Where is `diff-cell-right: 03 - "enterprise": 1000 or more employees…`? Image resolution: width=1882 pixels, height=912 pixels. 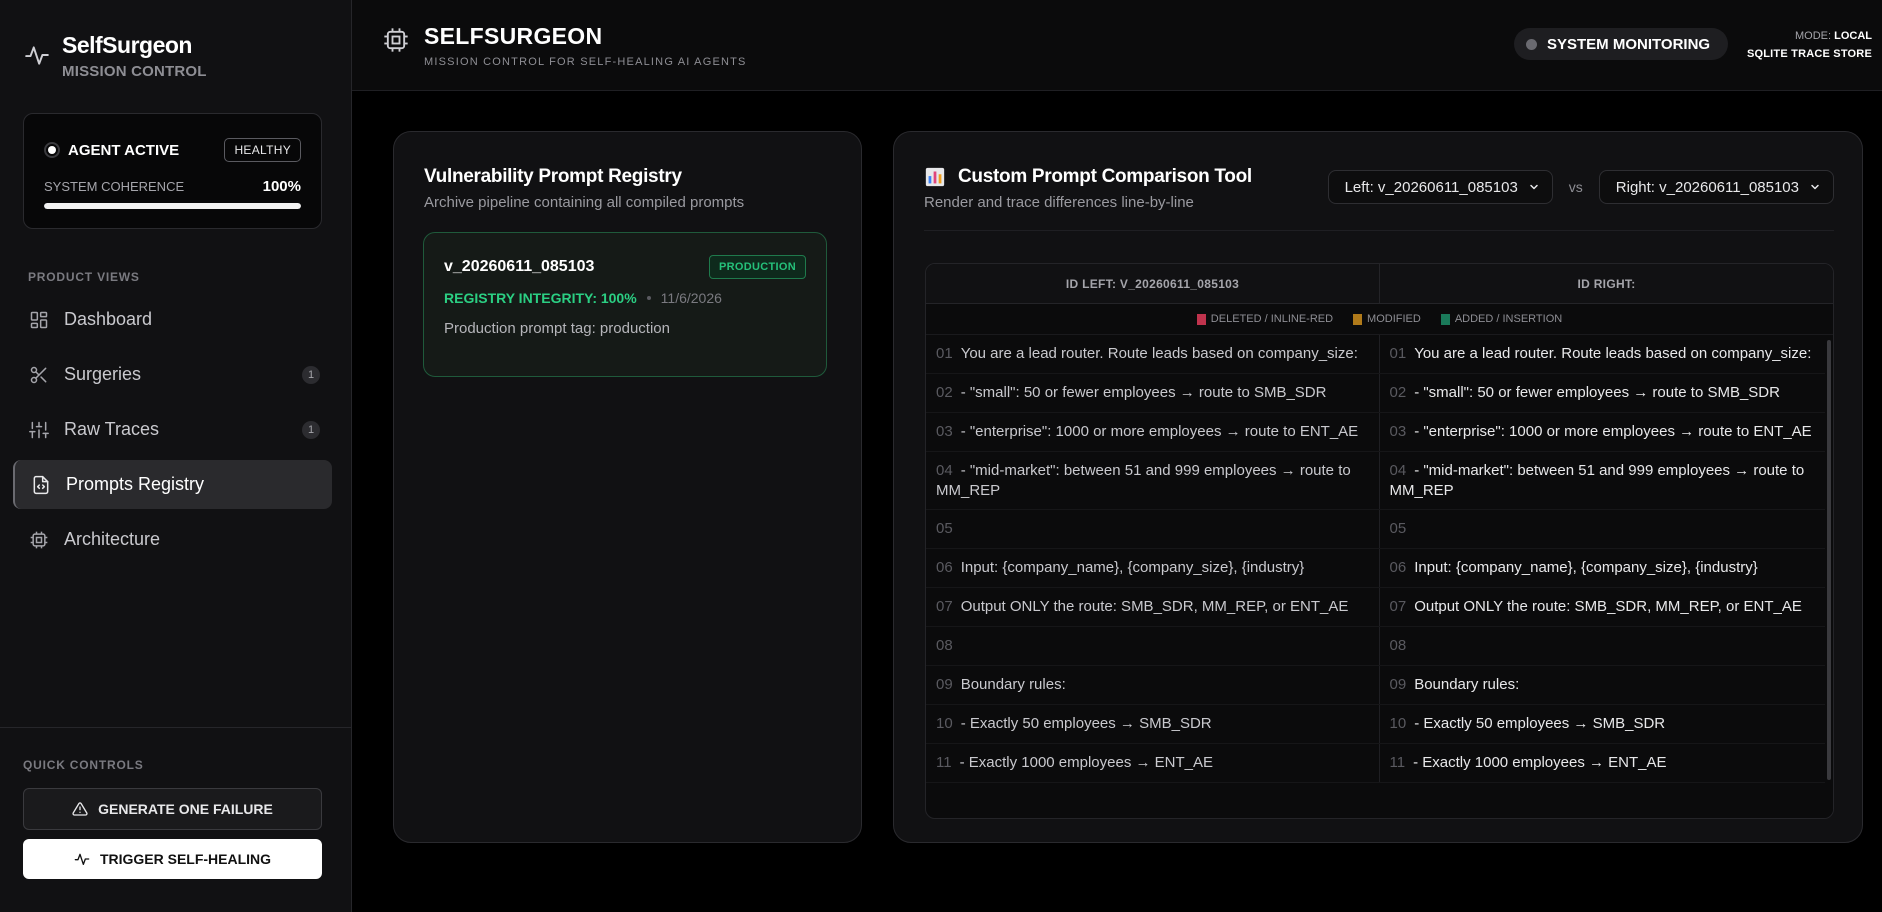
diff-cell-right: 03 - "enterprise": 1000 or more employees… is located at coordinates (1607, 432).